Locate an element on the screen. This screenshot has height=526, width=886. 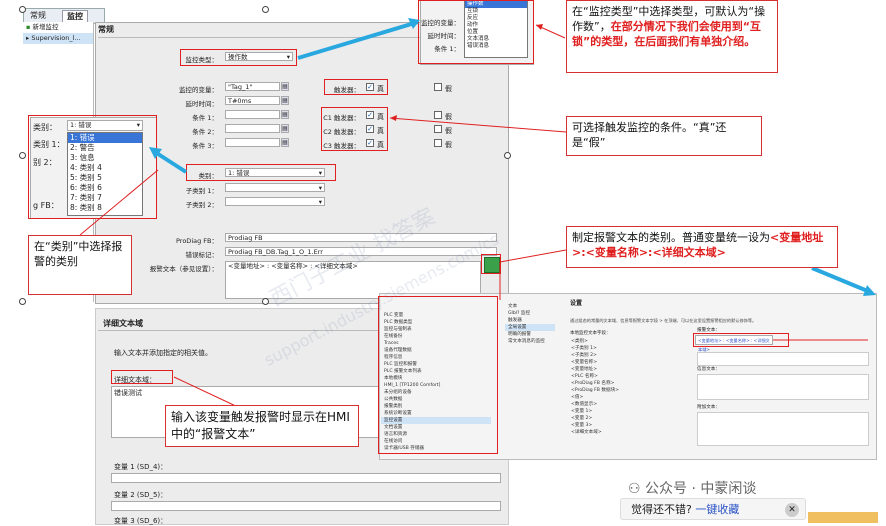
scroll-indicator is located at coordinates (843, 517).